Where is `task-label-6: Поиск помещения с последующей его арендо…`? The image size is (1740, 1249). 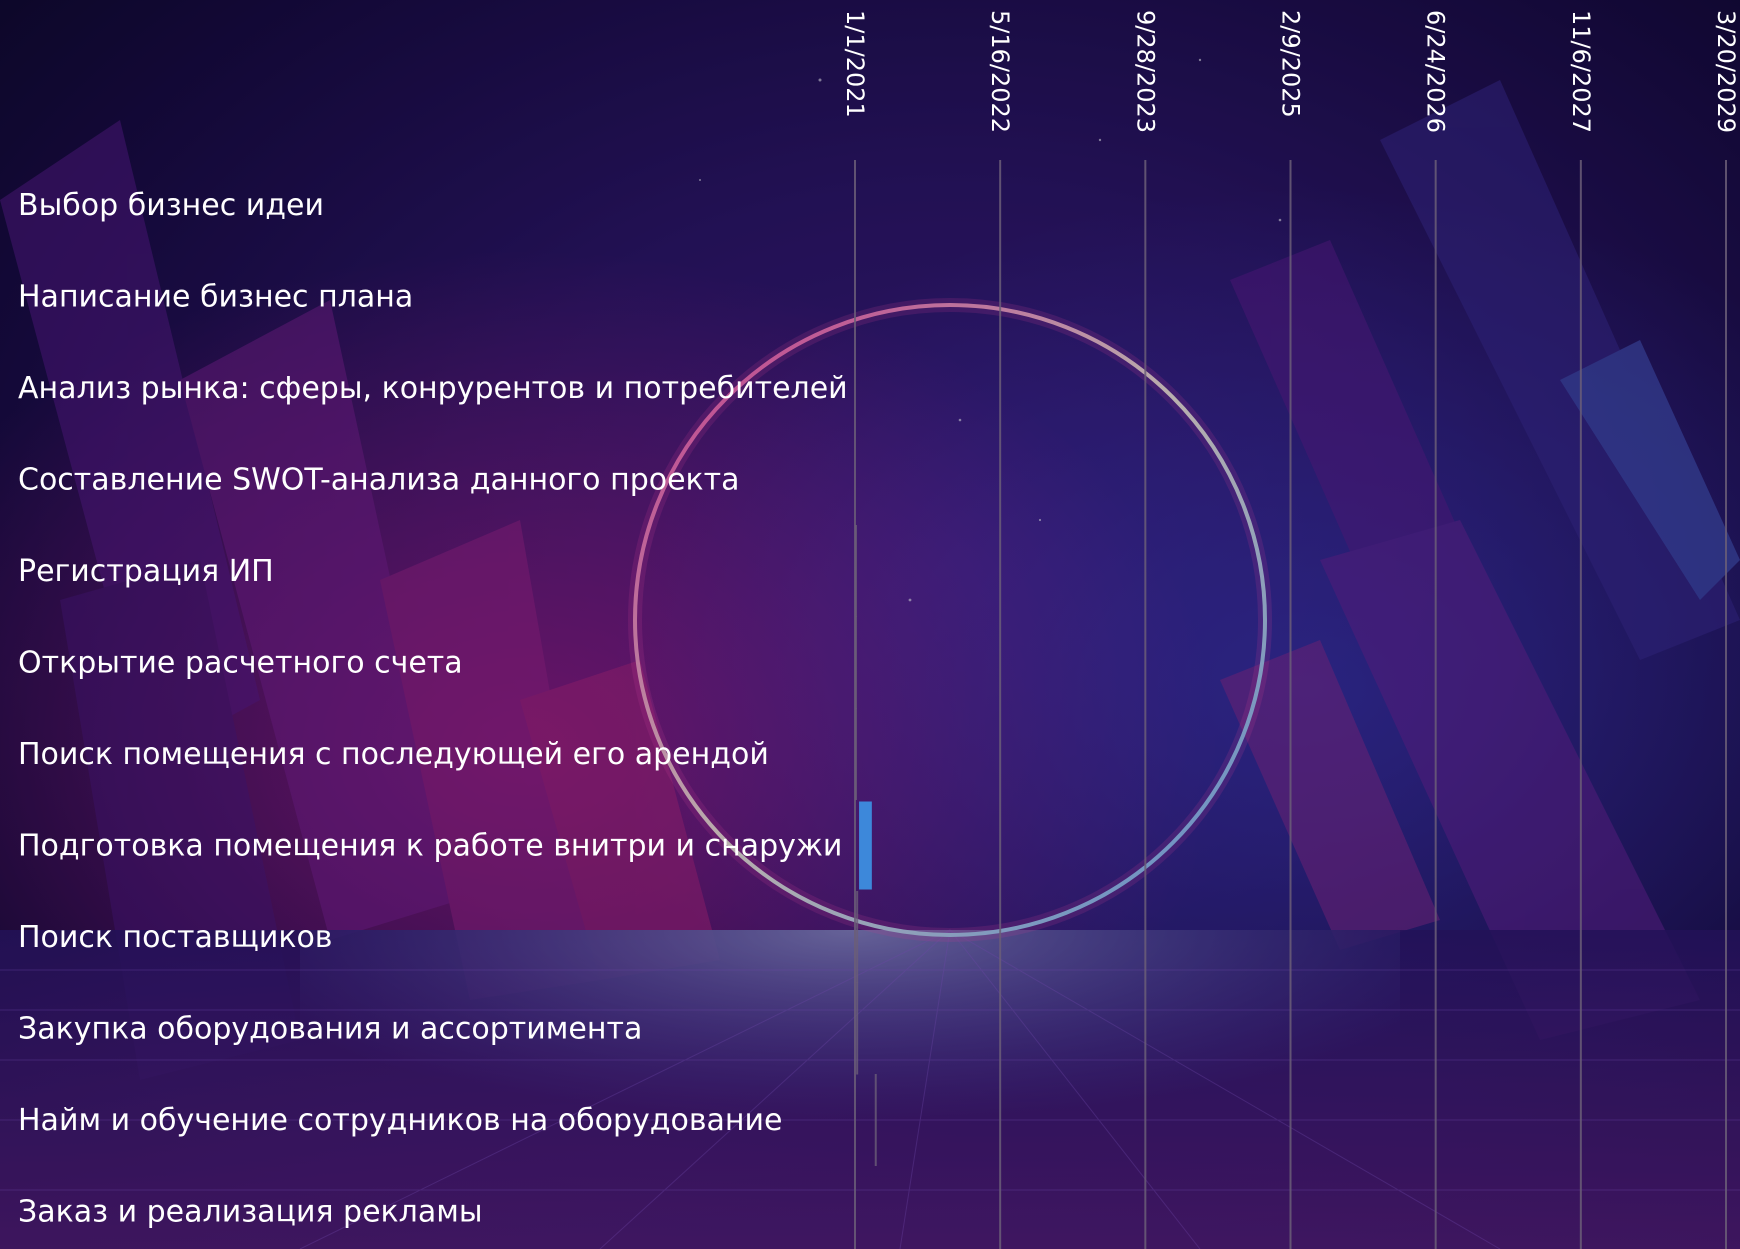
task-label-6: Поиск помещения с последующей его арендо… is located at coordinates (393, 754).